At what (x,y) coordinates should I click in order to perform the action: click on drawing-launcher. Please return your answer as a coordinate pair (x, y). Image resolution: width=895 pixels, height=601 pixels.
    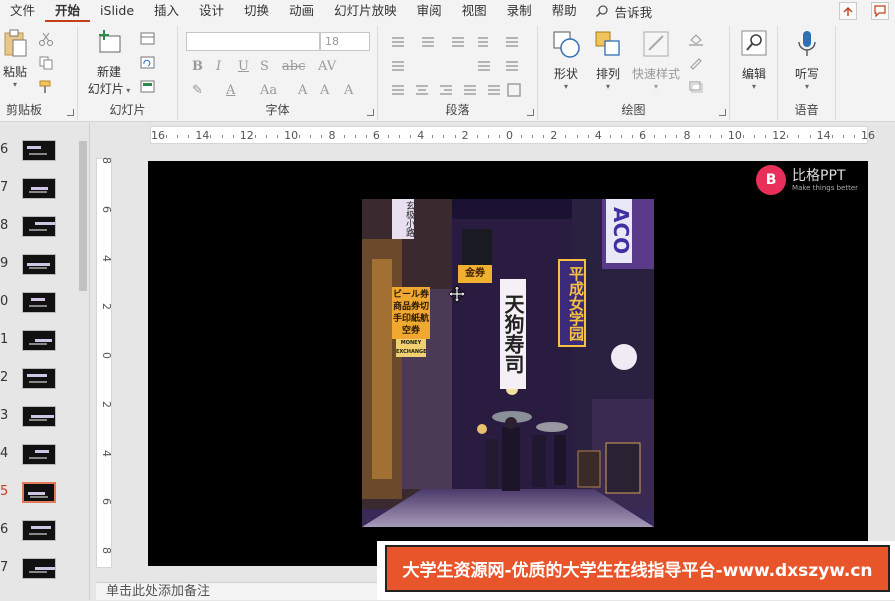
    Looking at the image, I should click on (722, 112).